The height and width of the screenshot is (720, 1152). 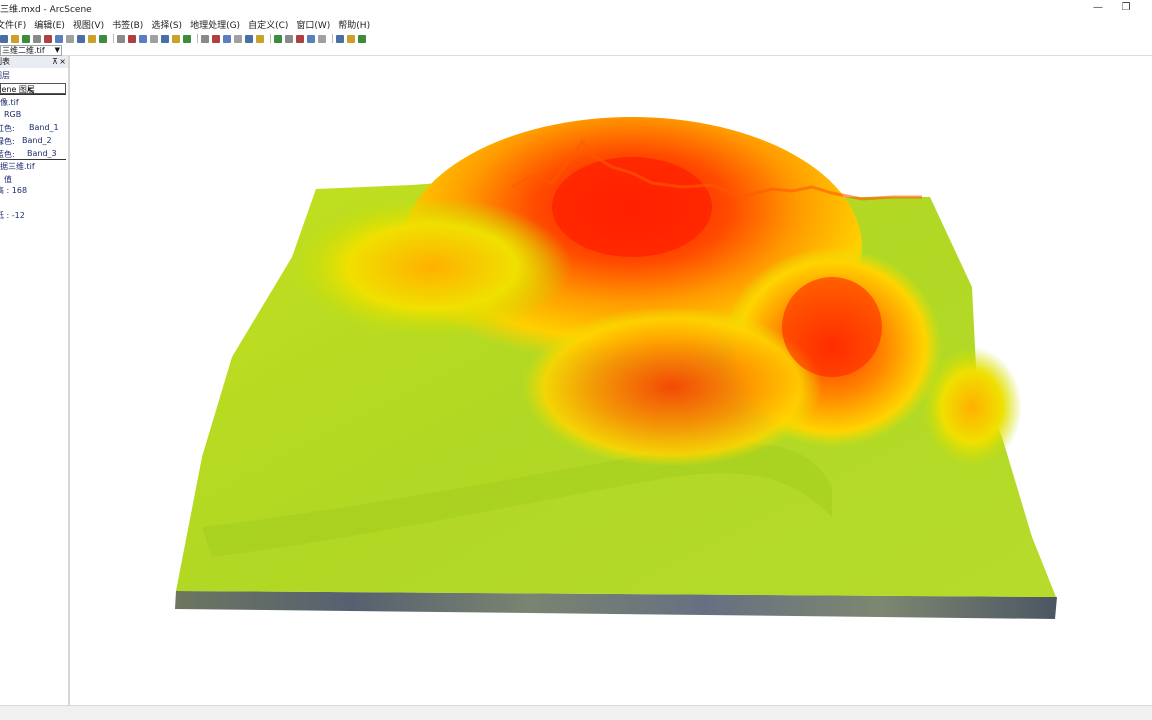 I want to click on menu-geoprocessing: 地理处理(G), so click(x=215, y=24).